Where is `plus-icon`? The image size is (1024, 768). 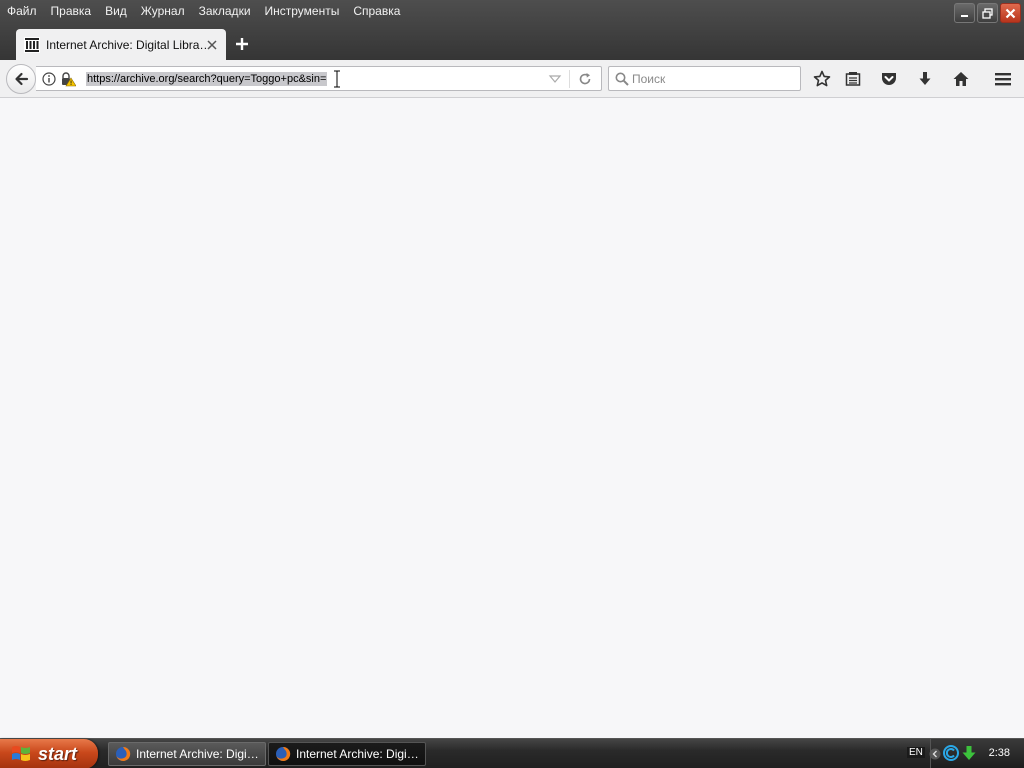 plus-icon is located at coordinates (242, 44).